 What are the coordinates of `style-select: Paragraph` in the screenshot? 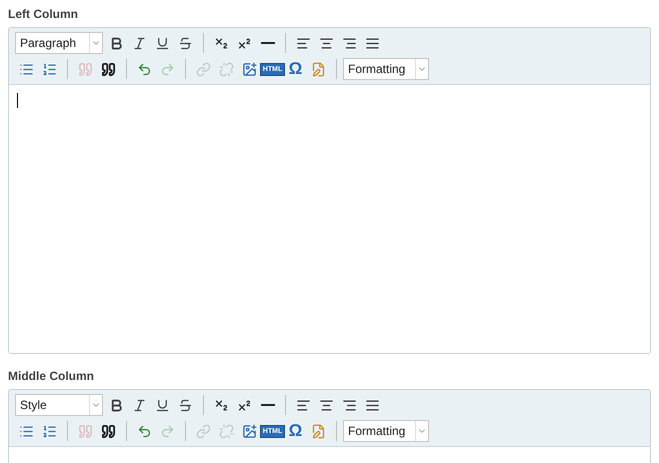 It's located at (59, 43).